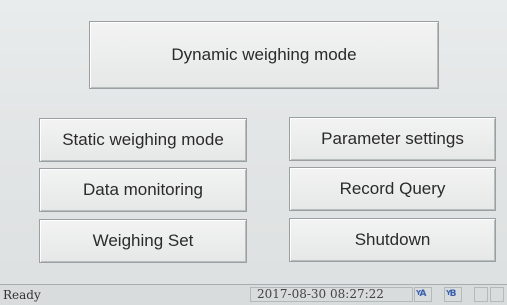  I want to click on data-monitoring-button: Data monitoring, so click(143, 190).